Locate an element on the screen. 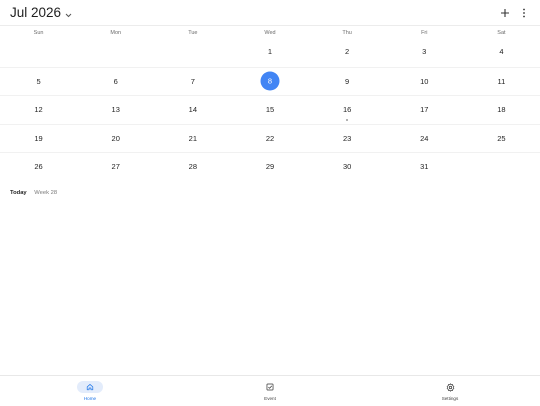 Image resolution: width=540 pixels, height=406 pixels. day-number: 7 is located at coordinates (192, 81).